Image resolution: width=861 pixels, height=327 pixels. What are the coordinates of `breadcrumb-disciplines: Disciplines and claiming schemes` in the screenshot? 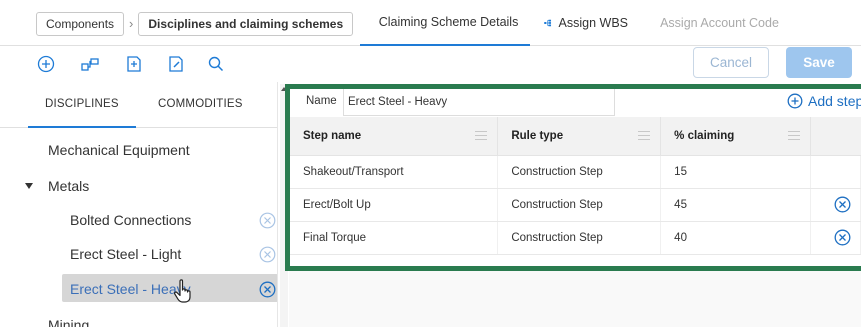 It's located at (246, 23).